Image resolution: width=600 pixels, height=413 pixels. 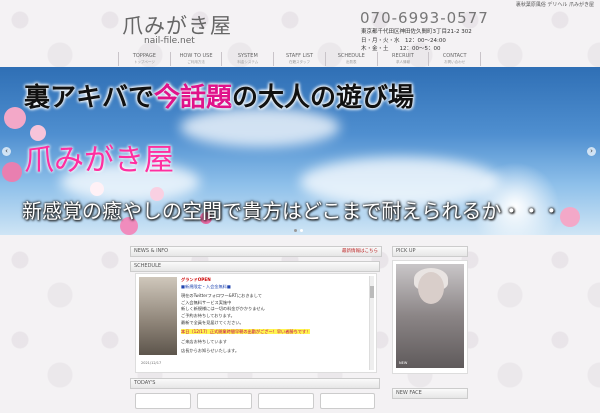 I want to click on new-face-panel: NEW FACE, so click(x=430, y=393).